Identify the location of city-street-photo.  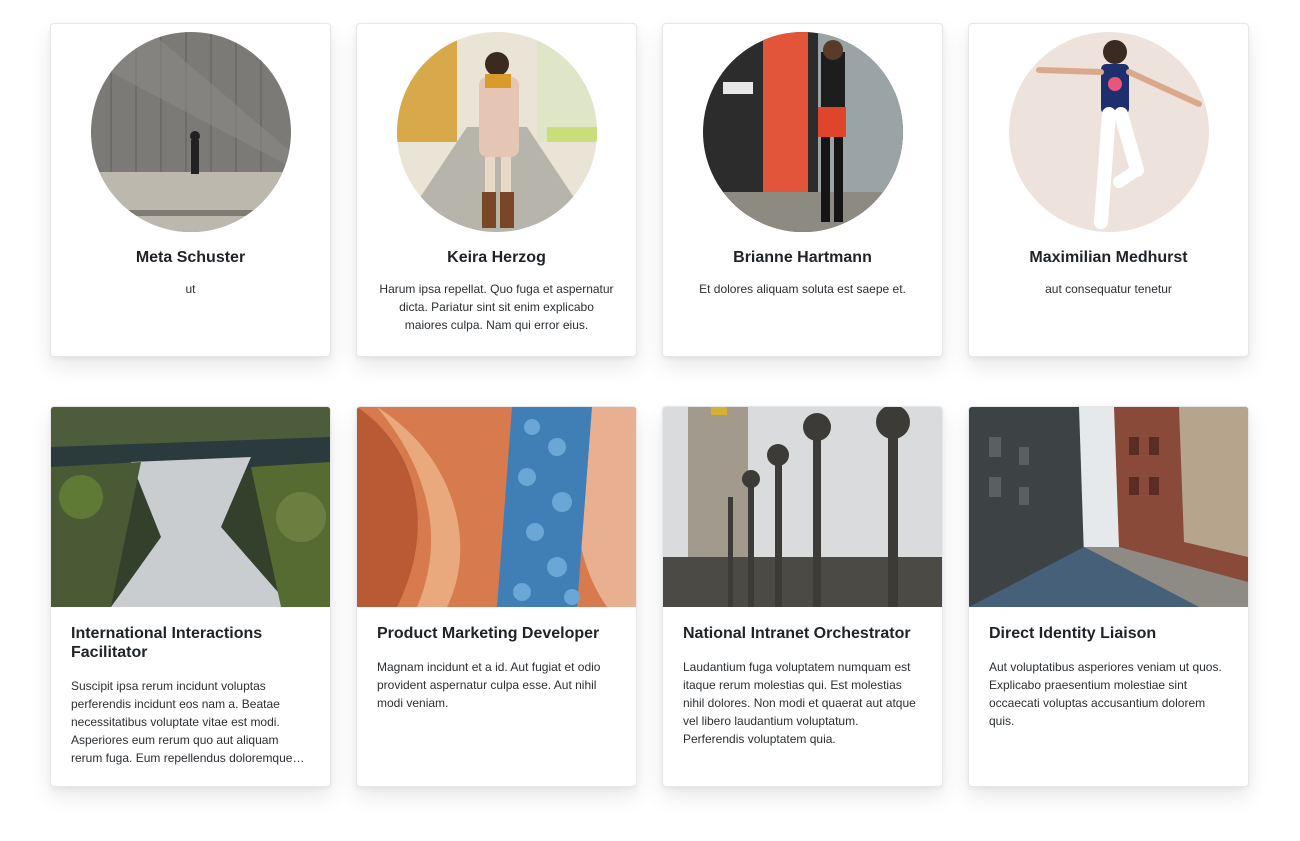
(1108, 507).